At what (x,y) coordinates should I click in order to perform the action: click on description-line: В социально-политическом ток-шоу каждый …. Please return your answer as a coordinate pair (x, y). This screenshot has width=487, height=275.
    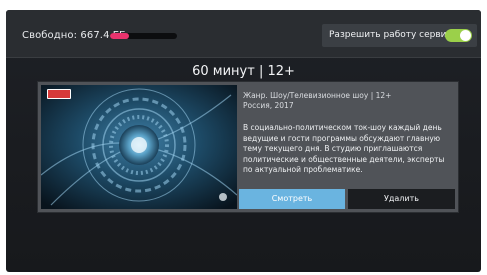
    Looking at the image, I should click on (342, 127).